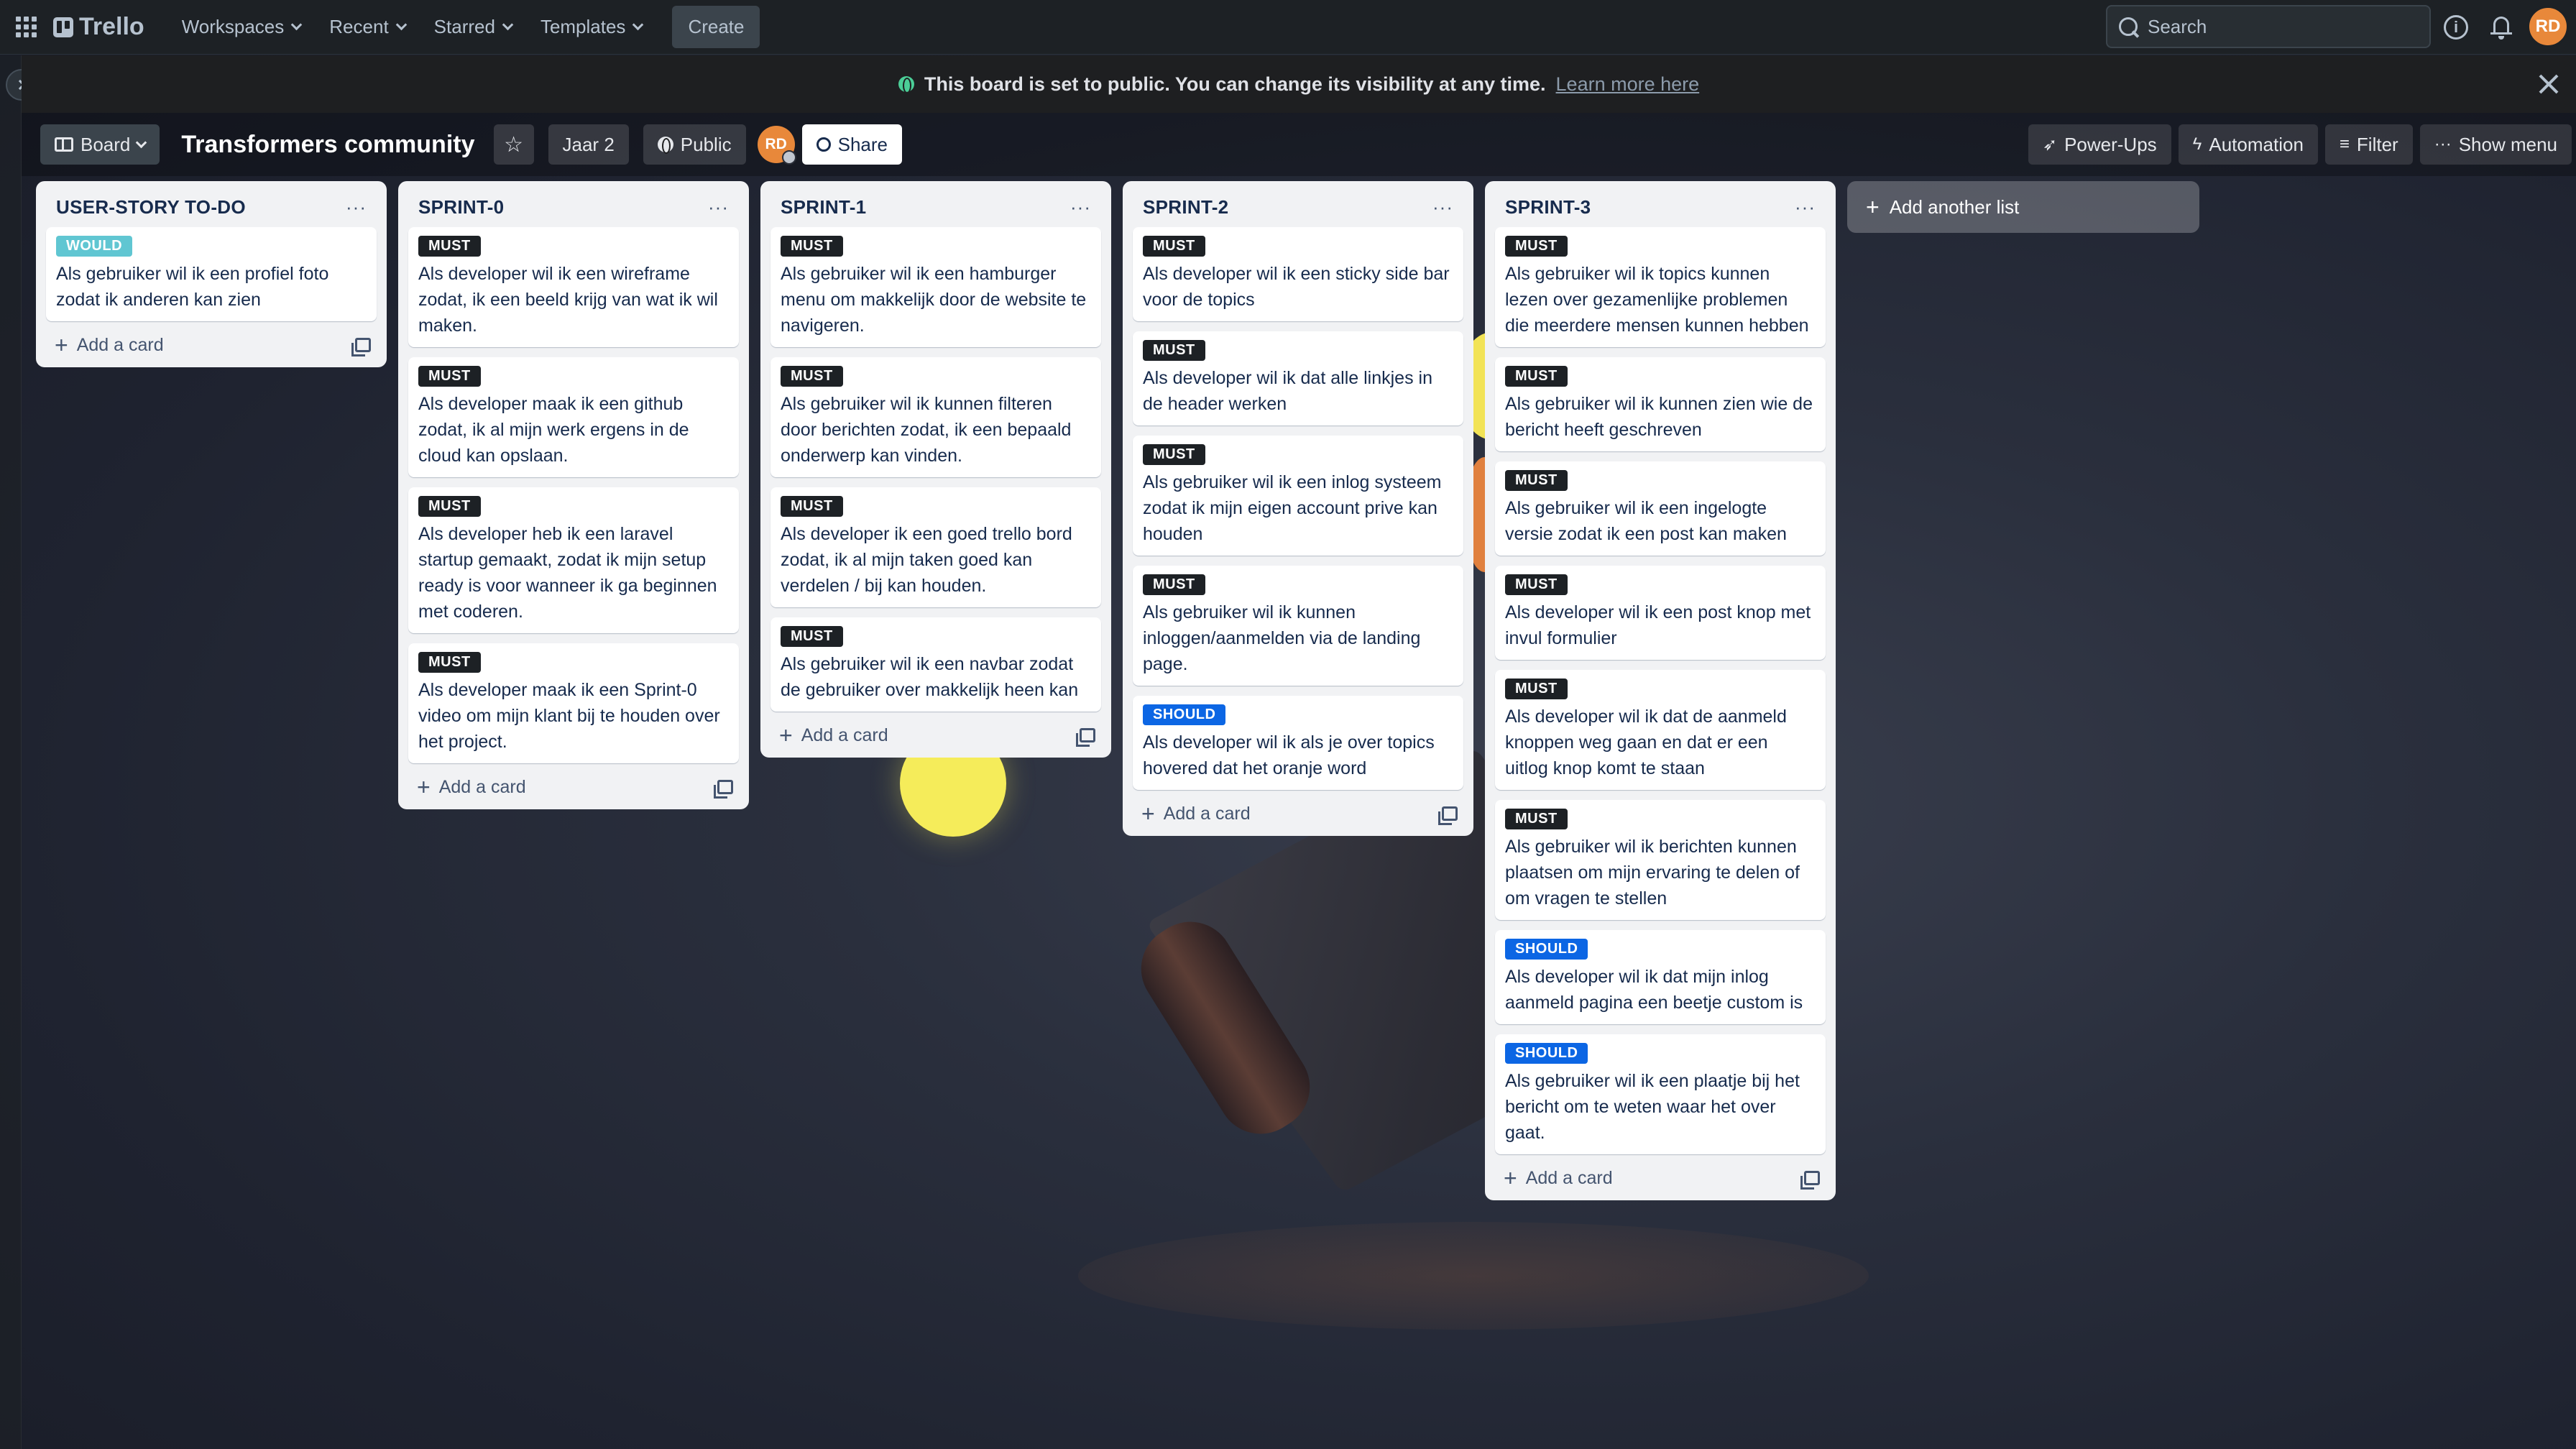  Describe the element at coordinates (424, 787) in the screenshot. I see `plus-icon: +` at that location.